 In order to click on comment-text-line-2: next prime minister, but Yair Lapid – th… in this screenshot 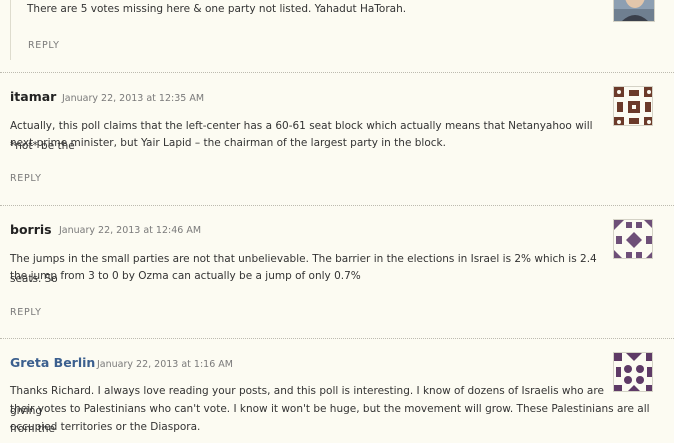, I will do `click(228, 143)`.